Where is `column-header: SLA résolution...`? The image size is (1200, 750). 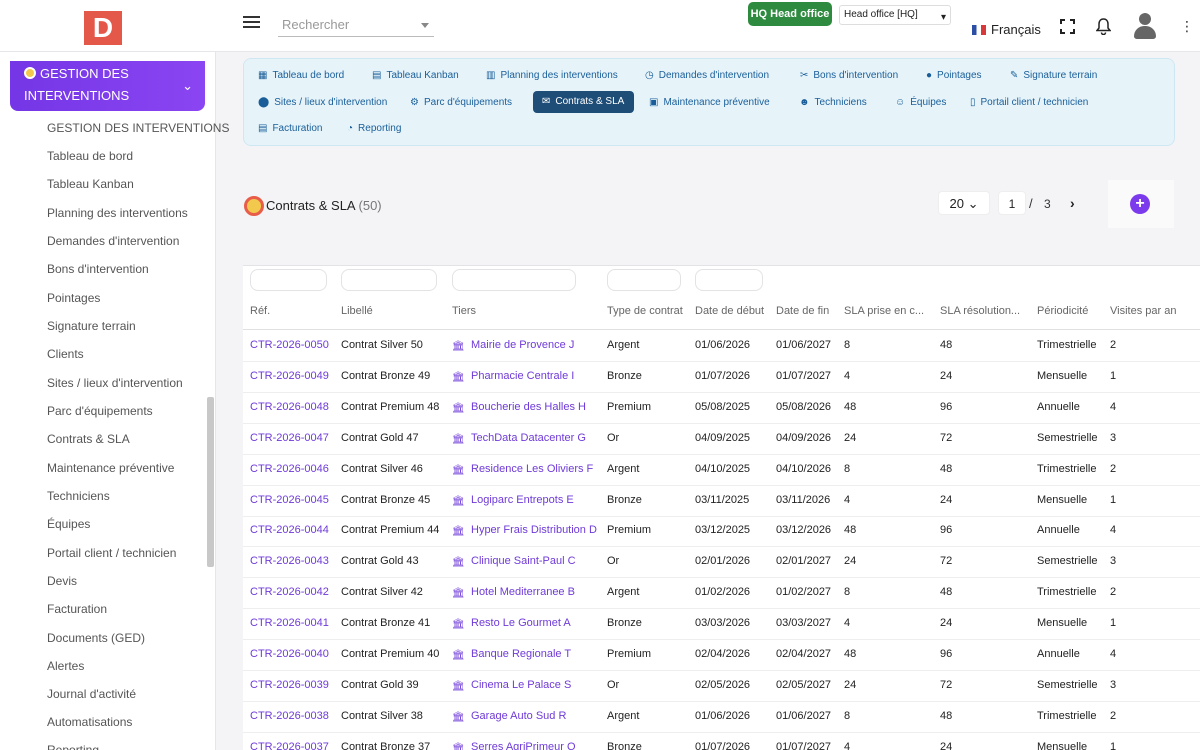 column-header: SLA résolution... is located at coordinates (980, 311).